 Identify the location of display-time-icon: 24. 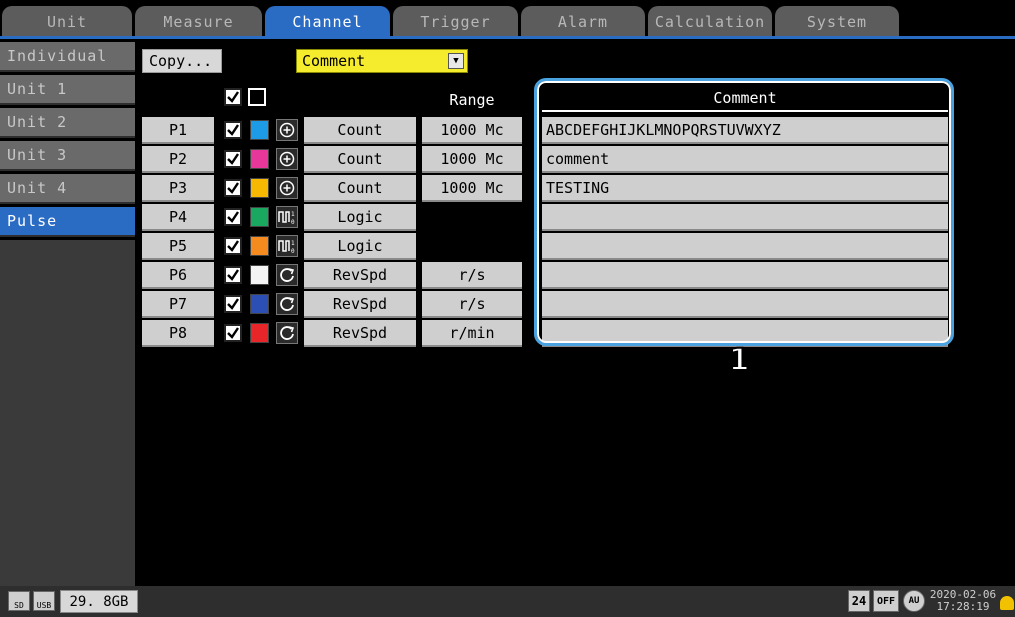
(859, 601).